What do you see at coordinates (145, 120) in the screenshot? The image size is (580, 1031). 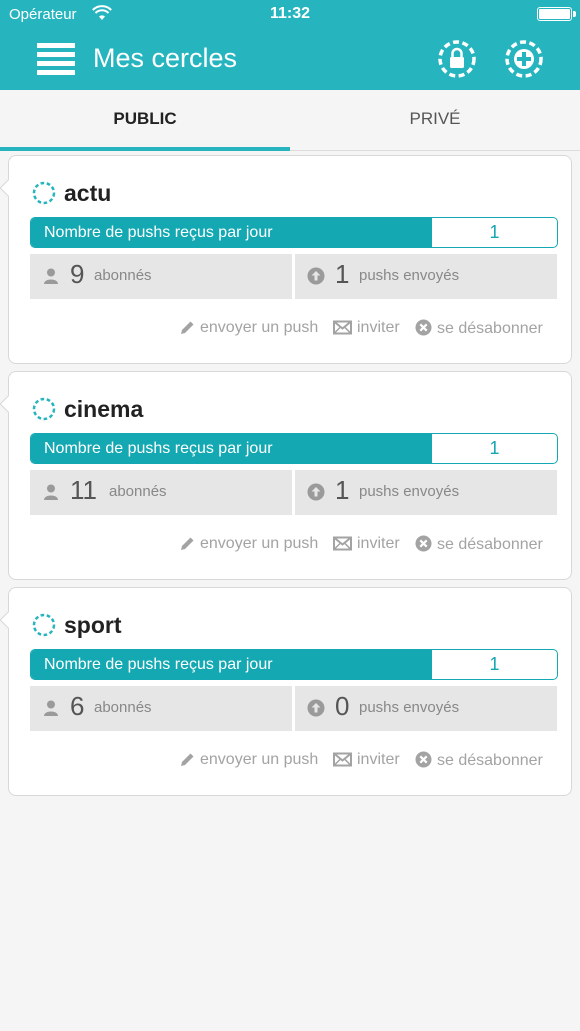 I see `tab-public: PUBLIC` at bounding box center [145, 120].